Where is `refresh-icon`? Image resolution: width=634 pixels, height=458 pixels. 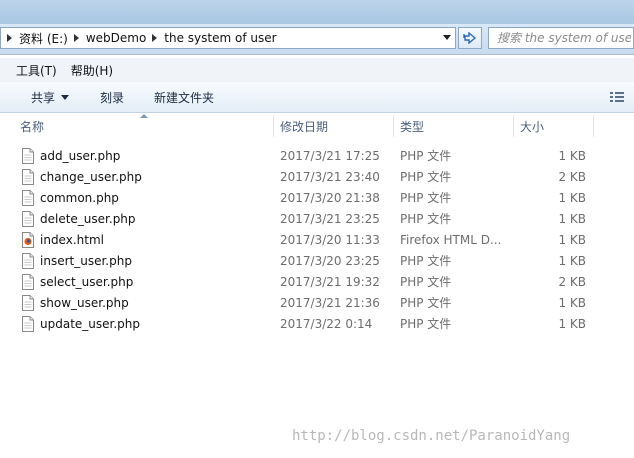 refresh-icon is located at coordinates (470, 38).